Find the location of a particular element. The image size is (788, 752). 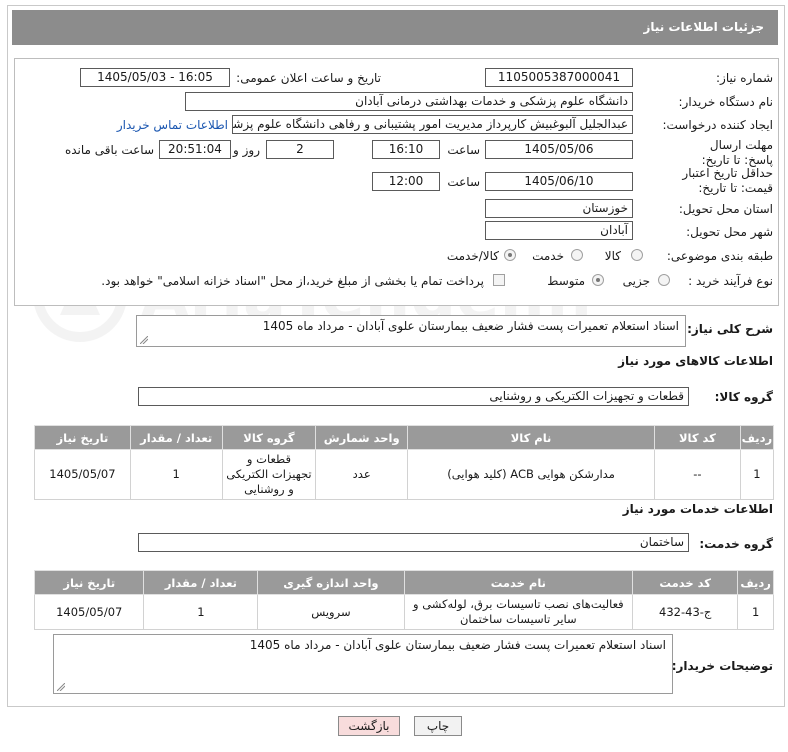

announce-date-field: 1405/05/03 - 16:05 is located at coordinates (155, 77).